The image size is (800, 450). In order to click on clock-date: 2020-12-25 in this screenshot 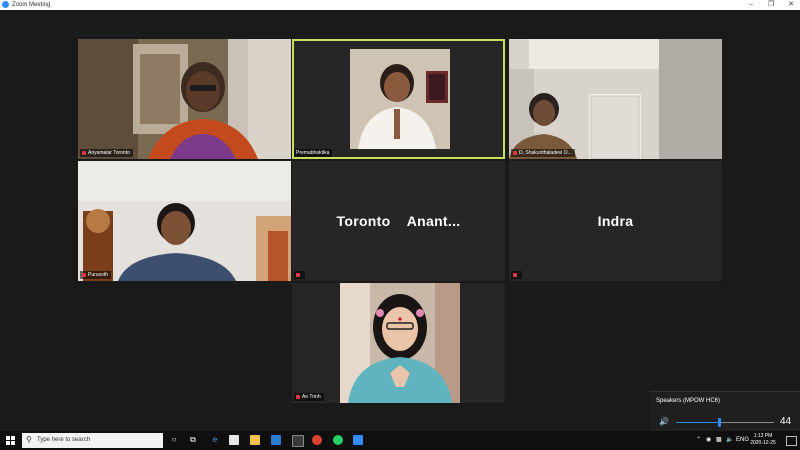, I will do `click(763, 443)`.